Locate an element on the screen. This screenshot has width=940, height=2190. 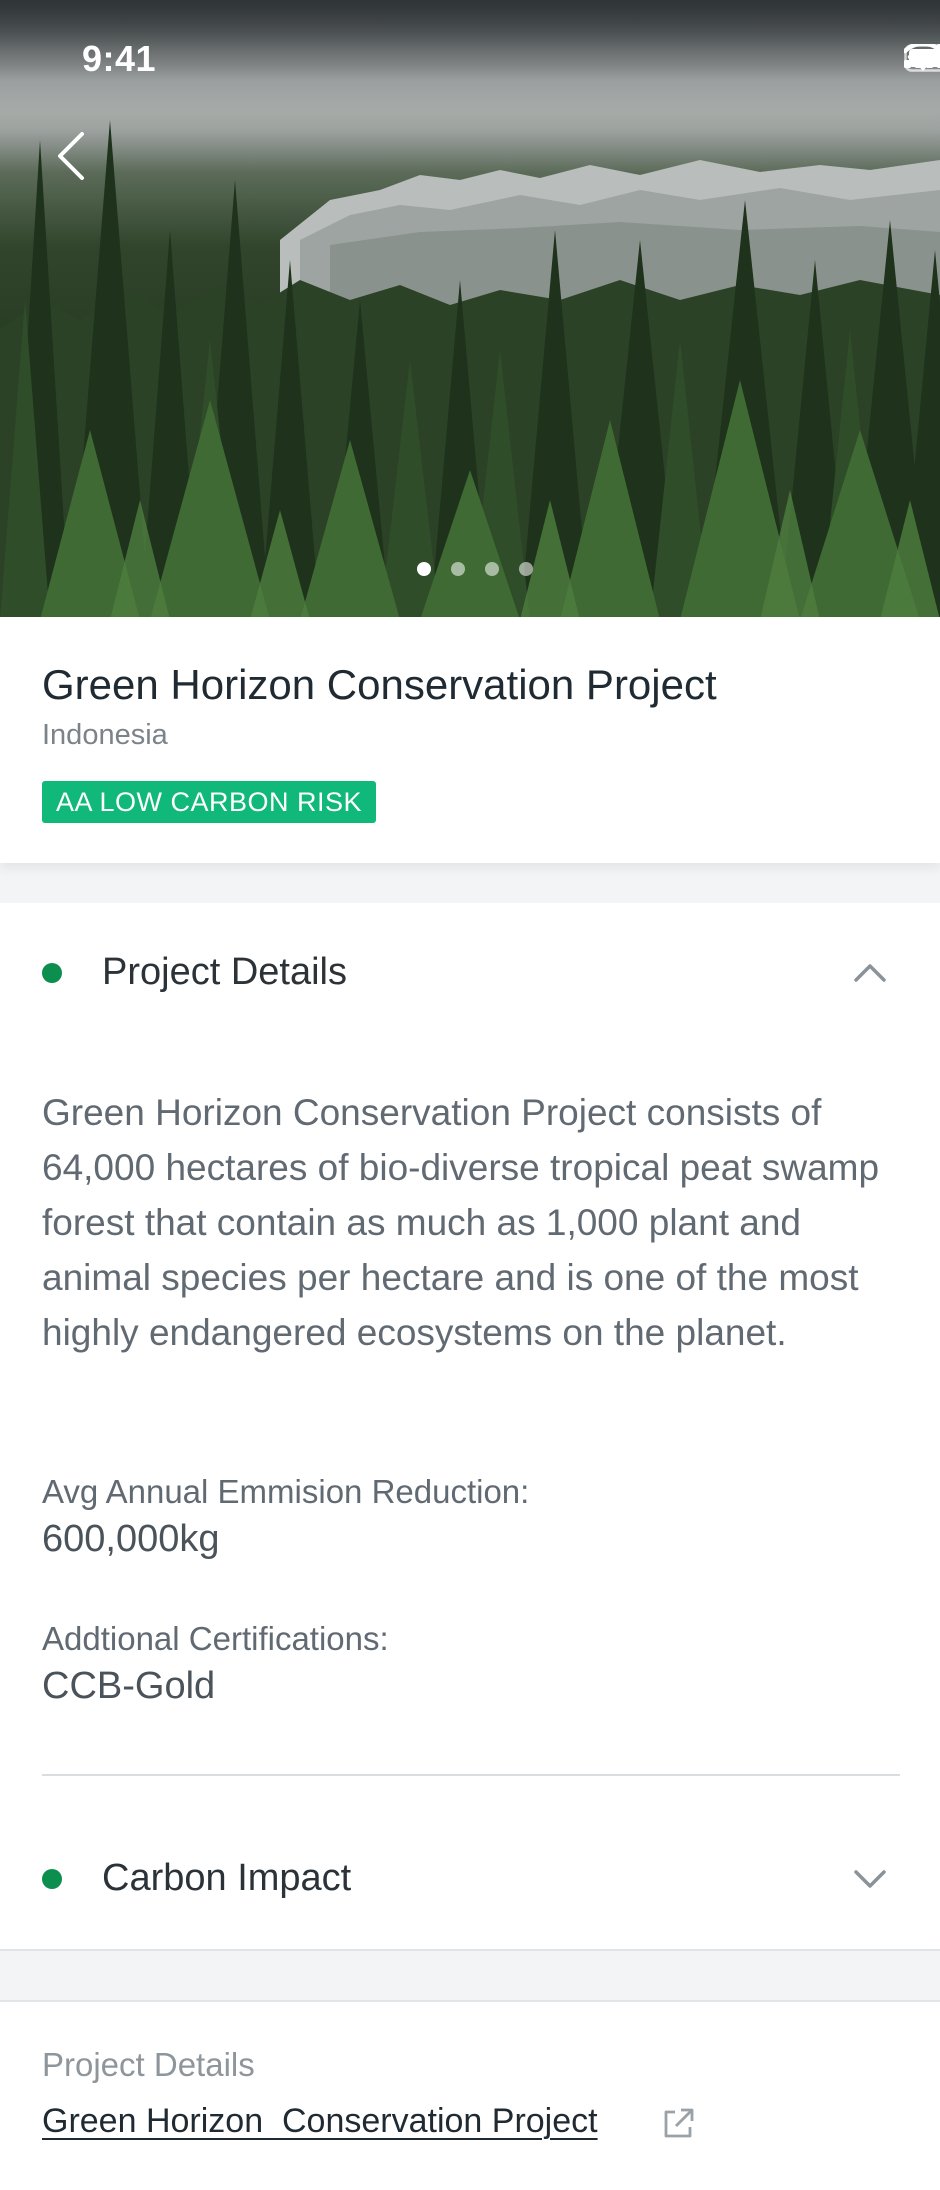
chevron-up-icon is located at coordinates (870, 973).